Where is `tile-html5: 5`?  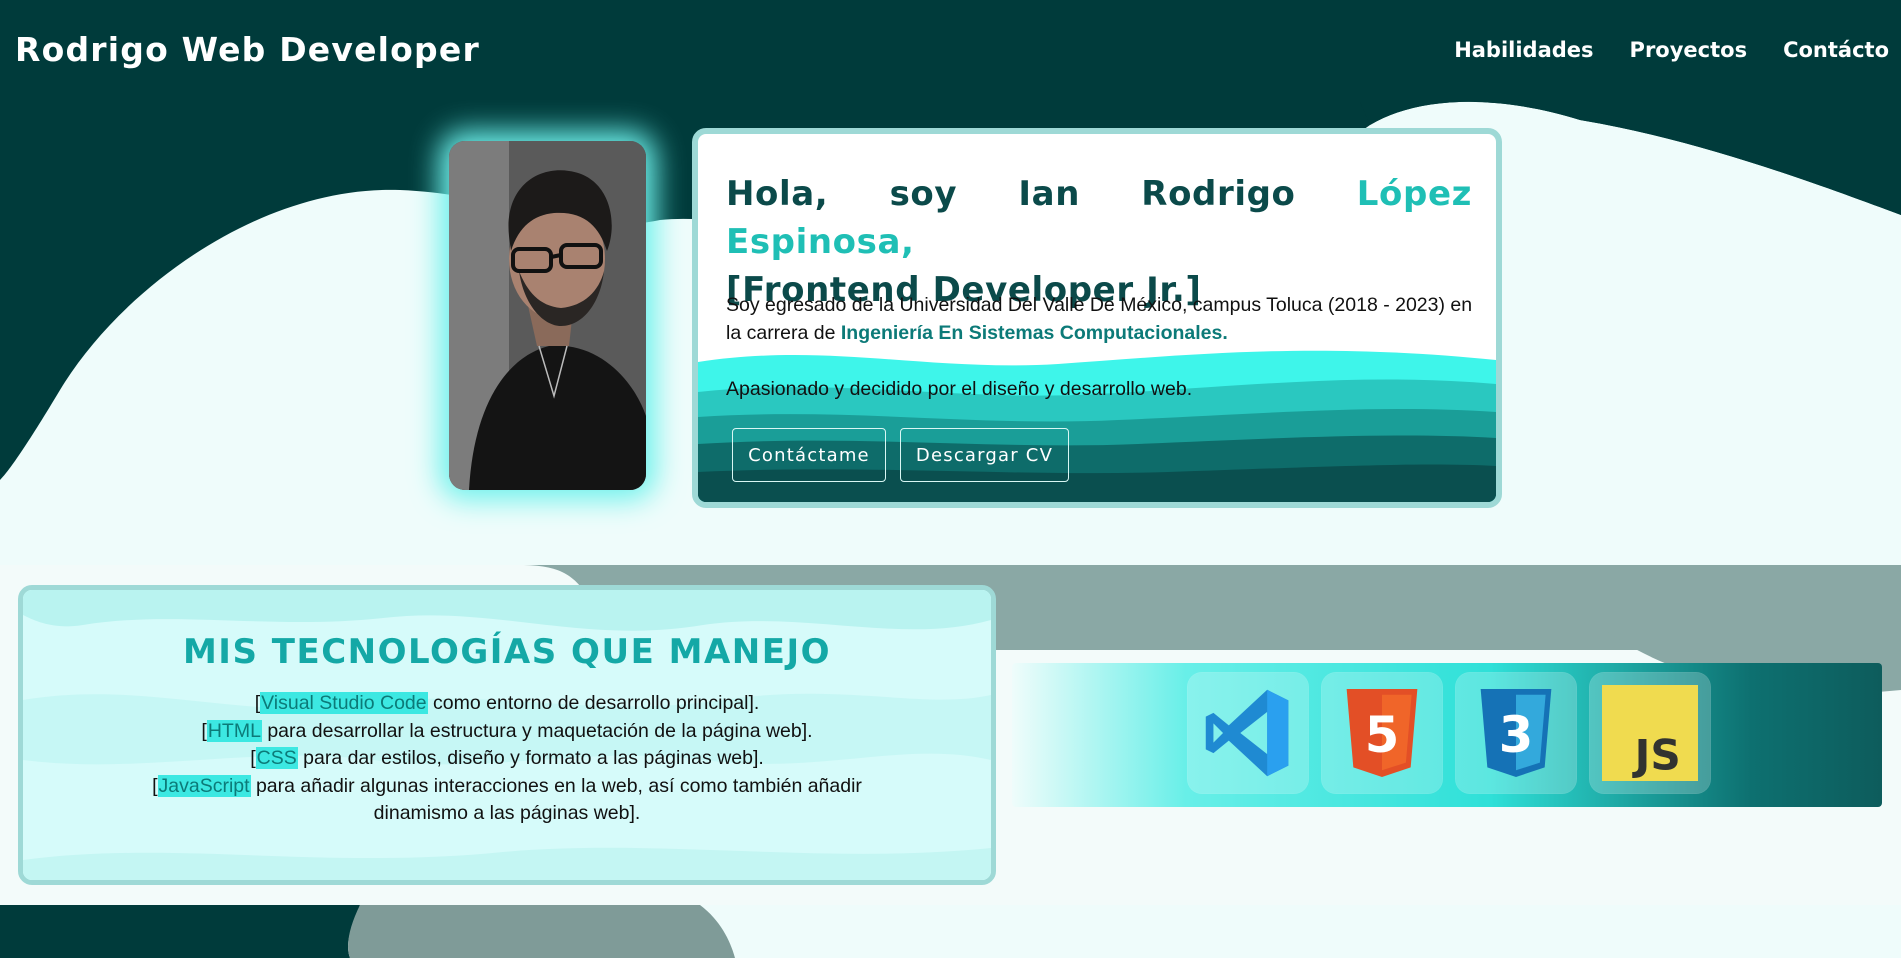
tile-html5: 5 is located at coordinates (1382, 733).